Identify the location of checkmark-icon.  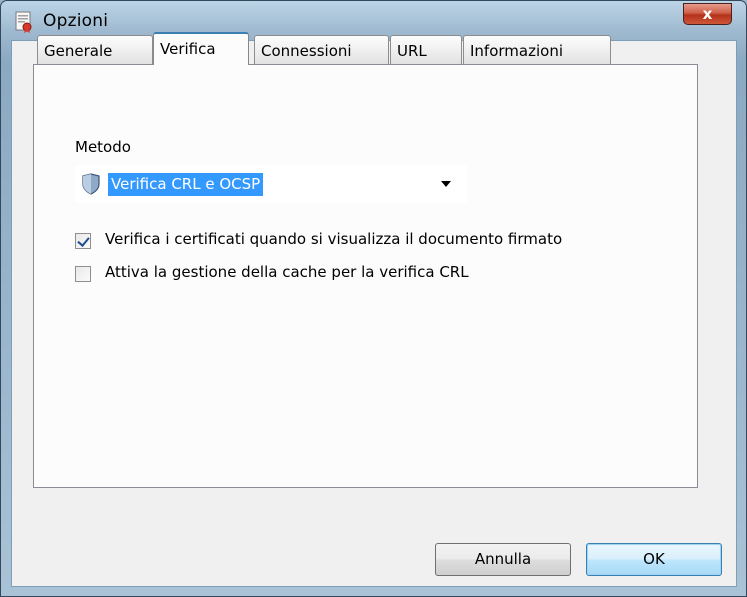
(83, 240).